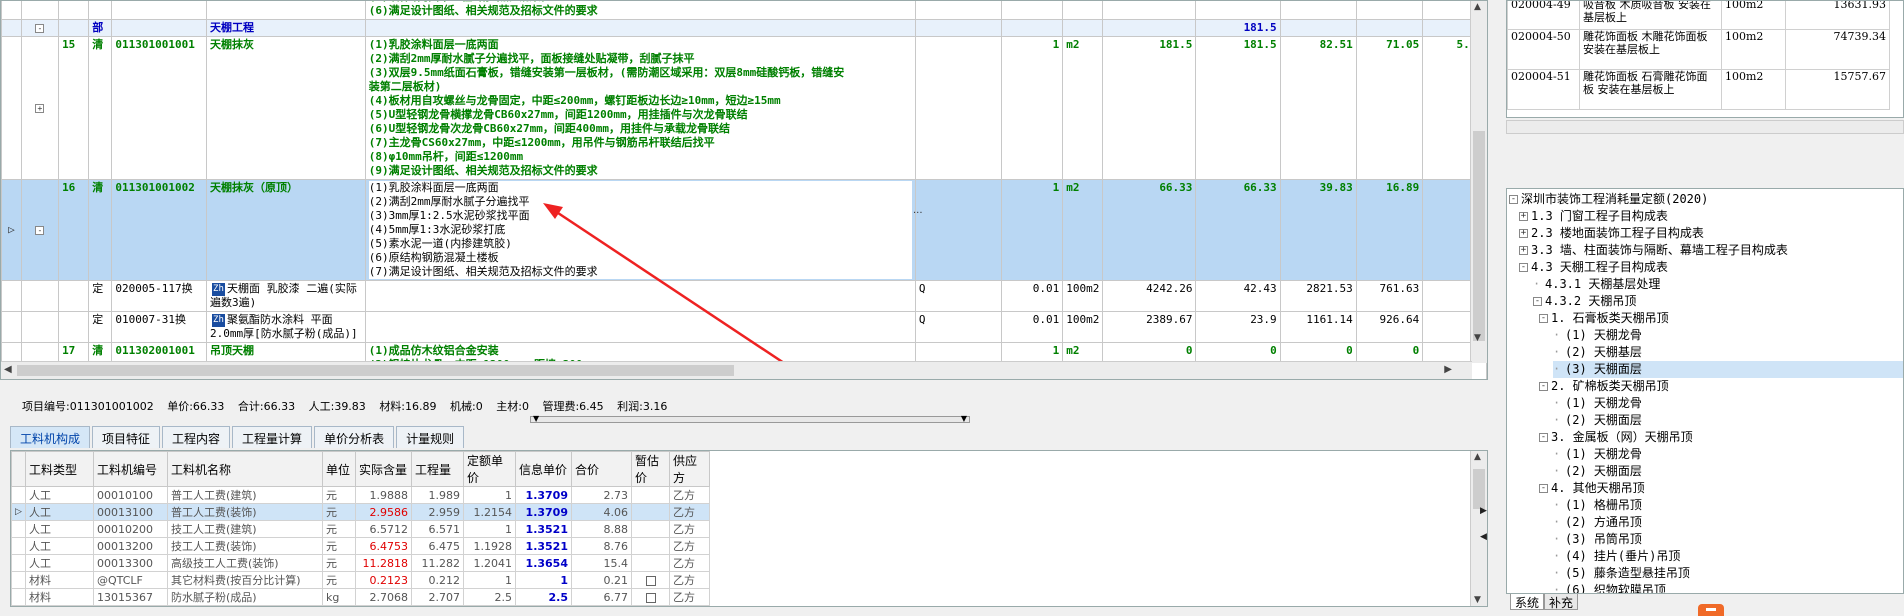  What do you see at coordinates (489, 597) in the screenshot?
I see `resource-quota-price: 2.5` at bounding box center [489, 597].